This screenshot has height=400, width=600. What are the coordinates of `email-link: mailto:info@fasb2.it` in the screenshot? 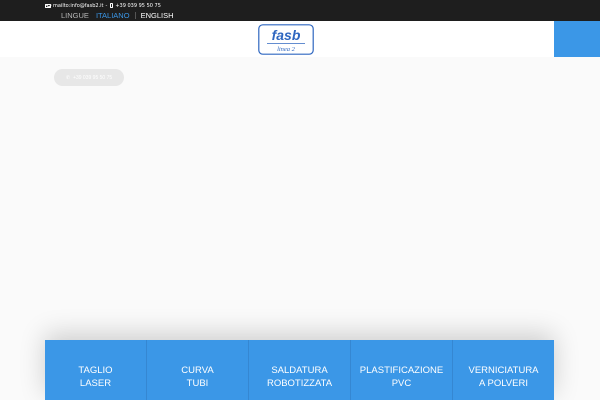 It's located at (78, 6).